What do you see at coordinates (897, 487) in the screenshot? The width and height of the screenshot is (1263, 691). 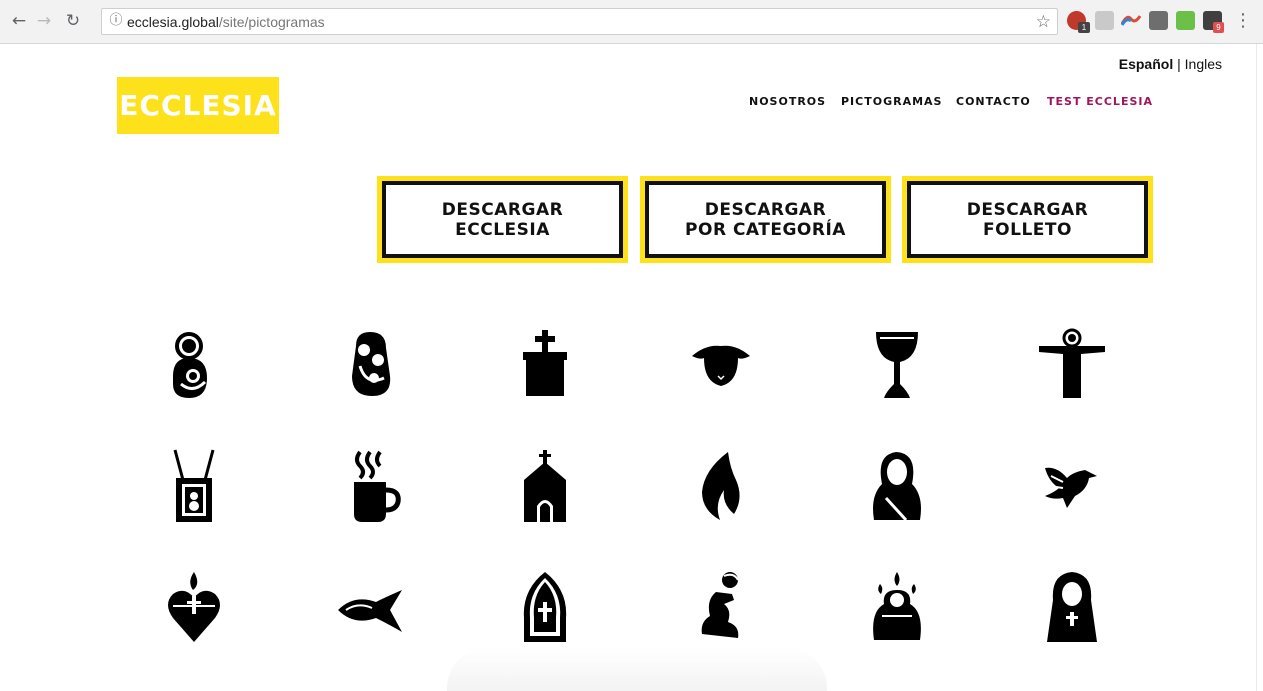 I see `veiled-woman-icon` at bounding box center [897, 487].